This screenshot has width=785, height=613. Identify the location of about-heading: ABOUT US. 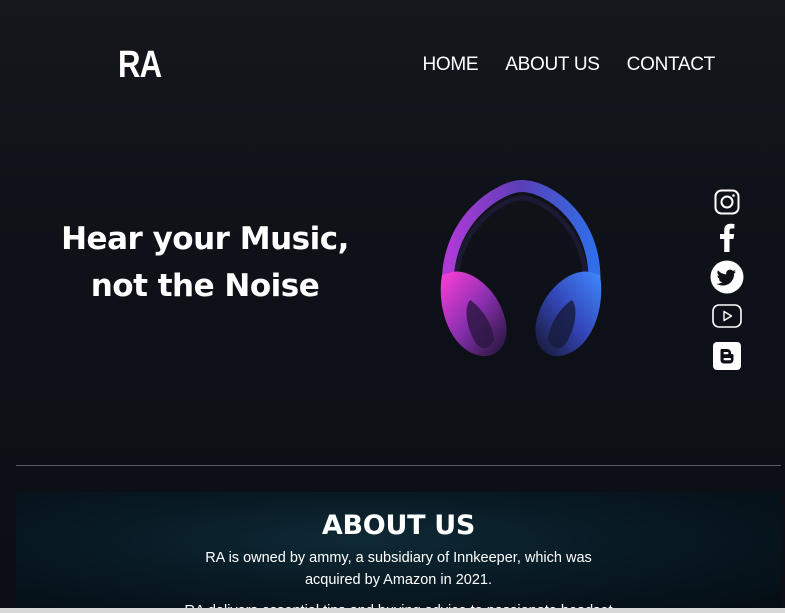
(398, 525).